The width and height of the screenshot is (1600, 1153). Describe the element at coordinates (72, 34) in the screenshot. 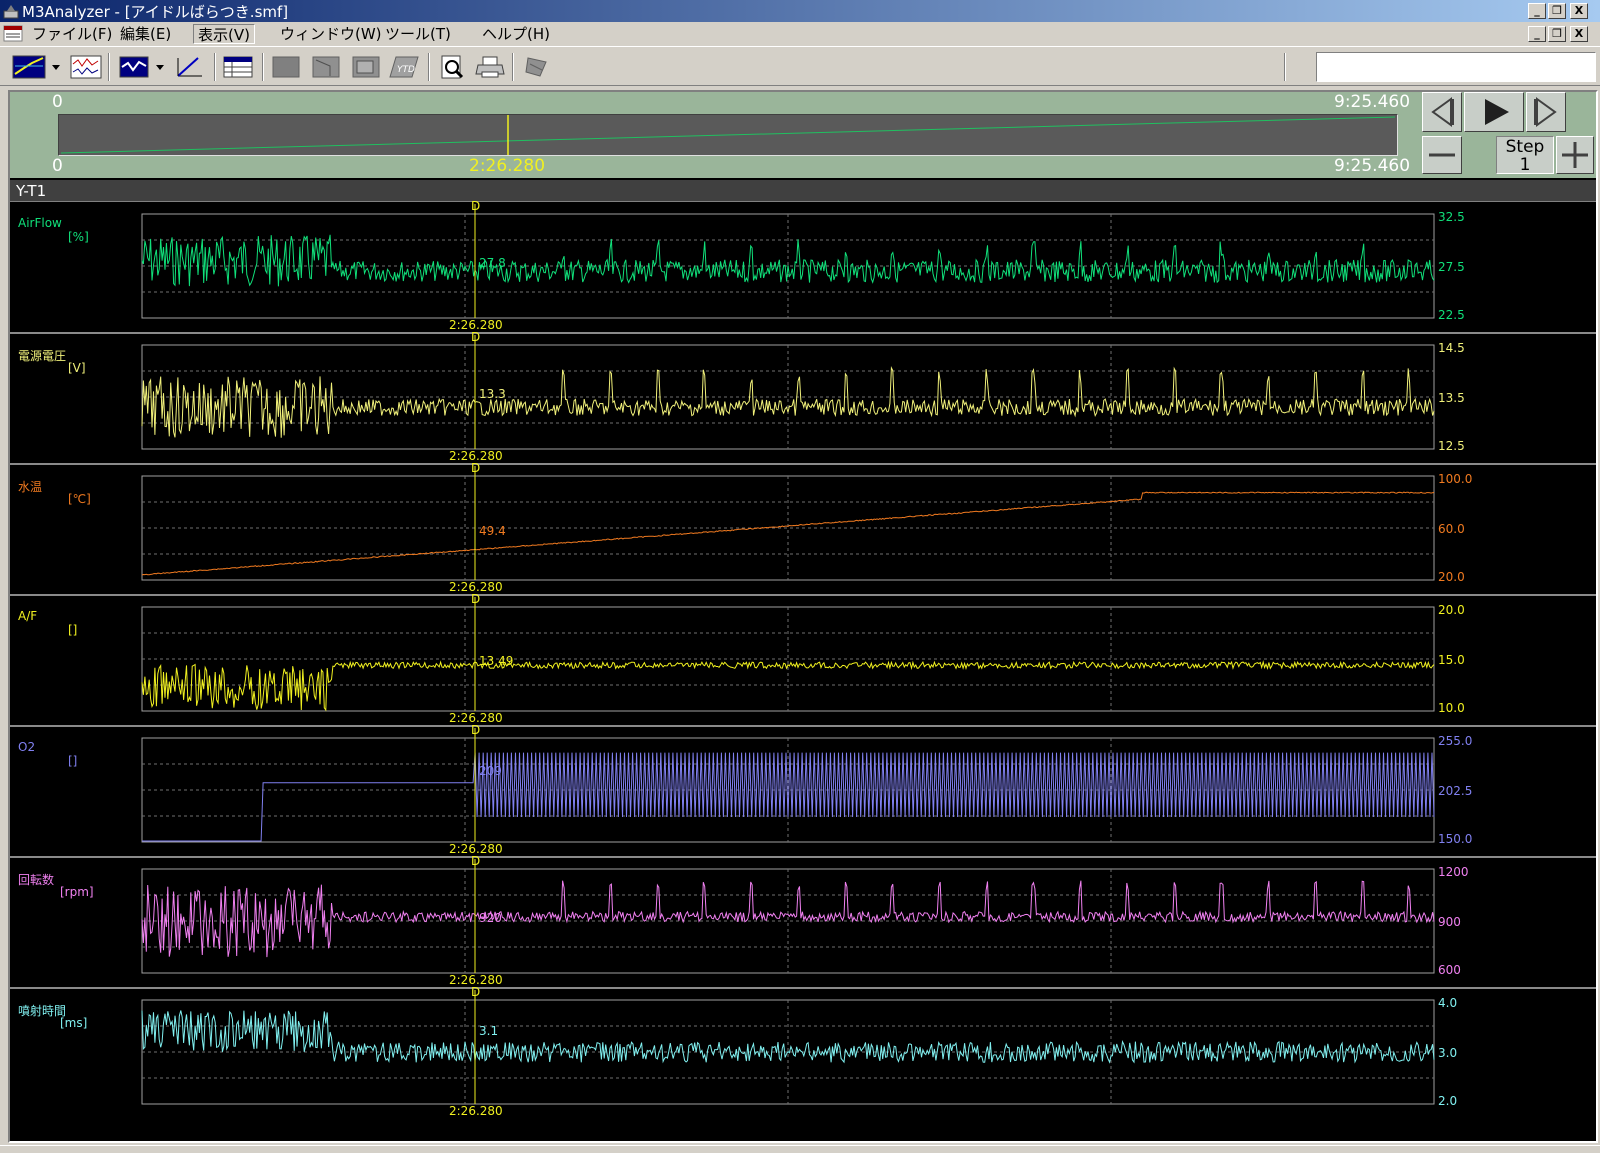

I see `menu-file: ファイル(F)` at that location.